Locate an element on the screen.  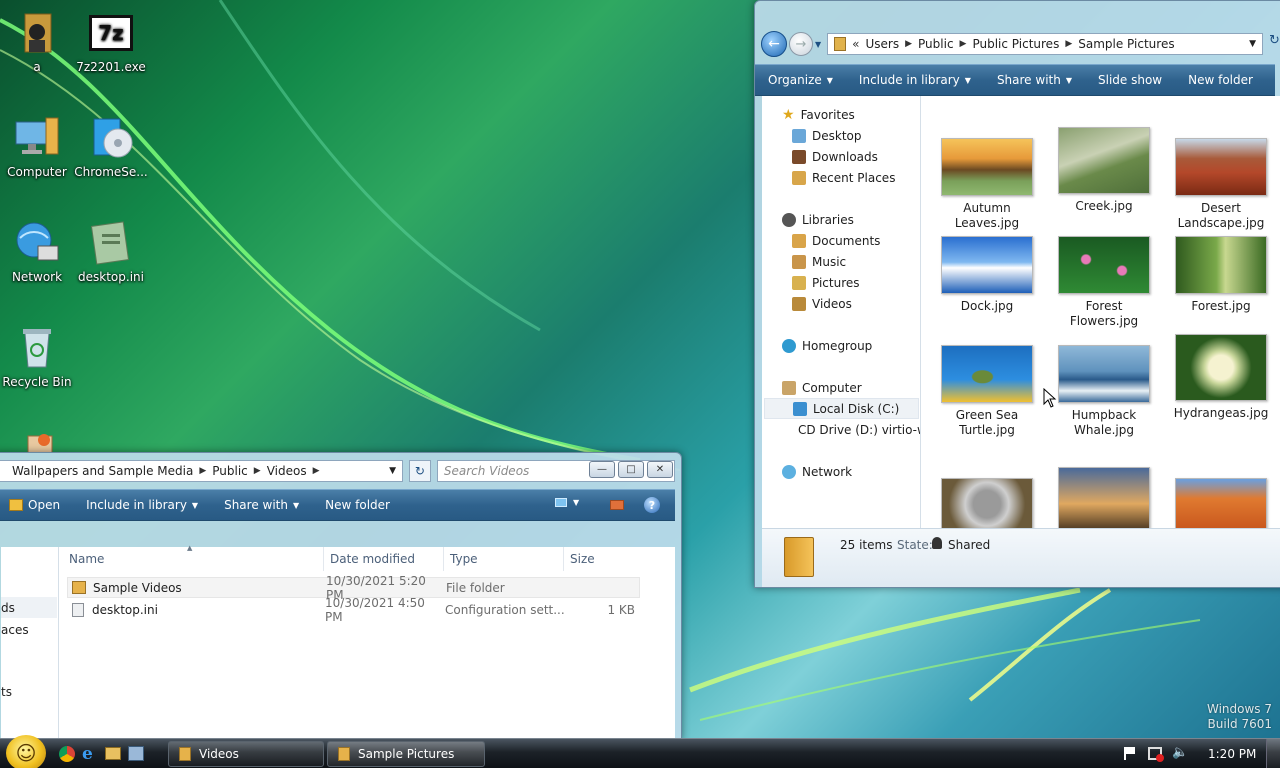
thumb-forest: Forest.jpg is located at coordinates (1221, 275).